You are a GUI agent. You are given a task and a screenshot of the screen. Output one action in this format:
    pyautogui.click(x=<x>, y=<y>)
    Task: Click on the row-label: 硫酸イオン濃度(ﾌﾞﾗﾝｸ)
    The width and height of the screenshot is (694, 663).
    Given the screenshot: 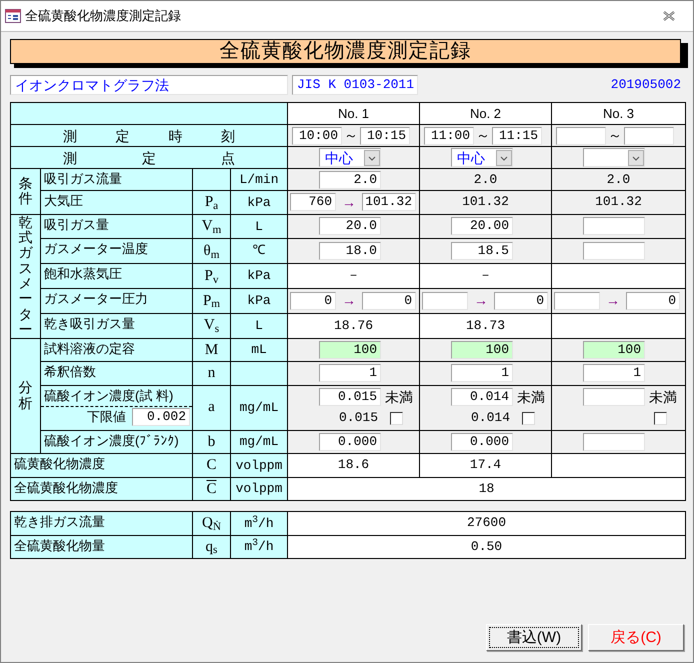 What is the action you would take?
    pyautogui.click(x=111, y=441)
    